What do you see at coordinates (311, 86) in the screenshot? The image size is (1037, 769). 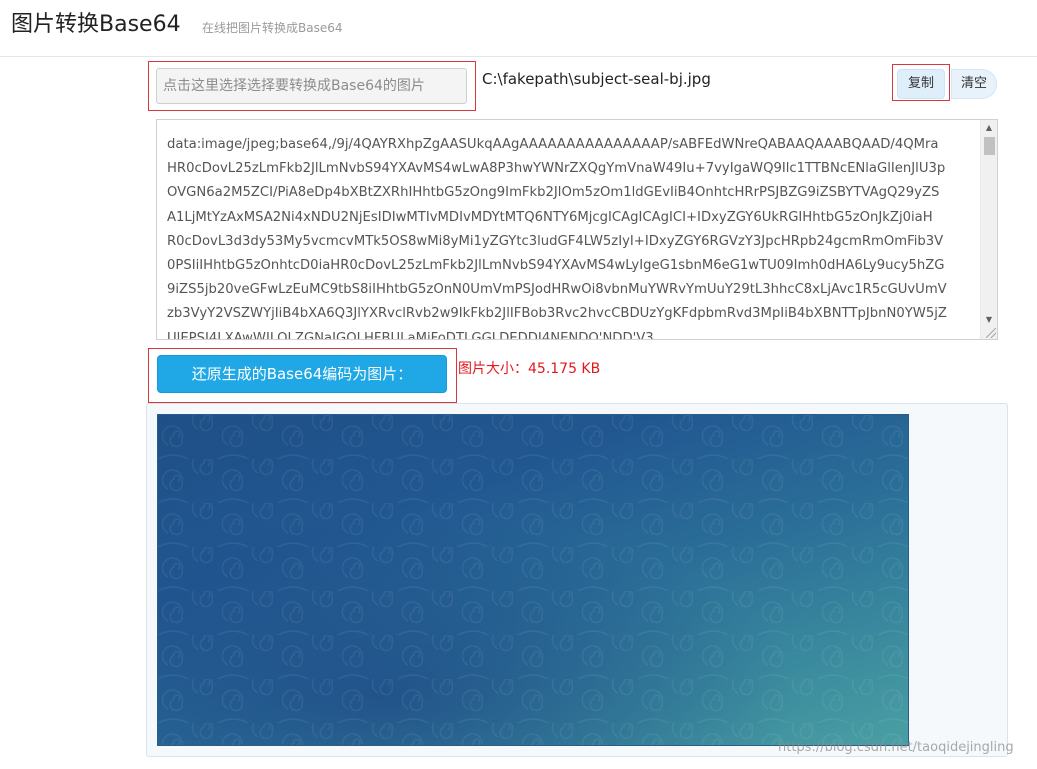 I see `file-choose-button: 点击这里选择选择要转换成Base64的图片` at bounding box center [311, 86].